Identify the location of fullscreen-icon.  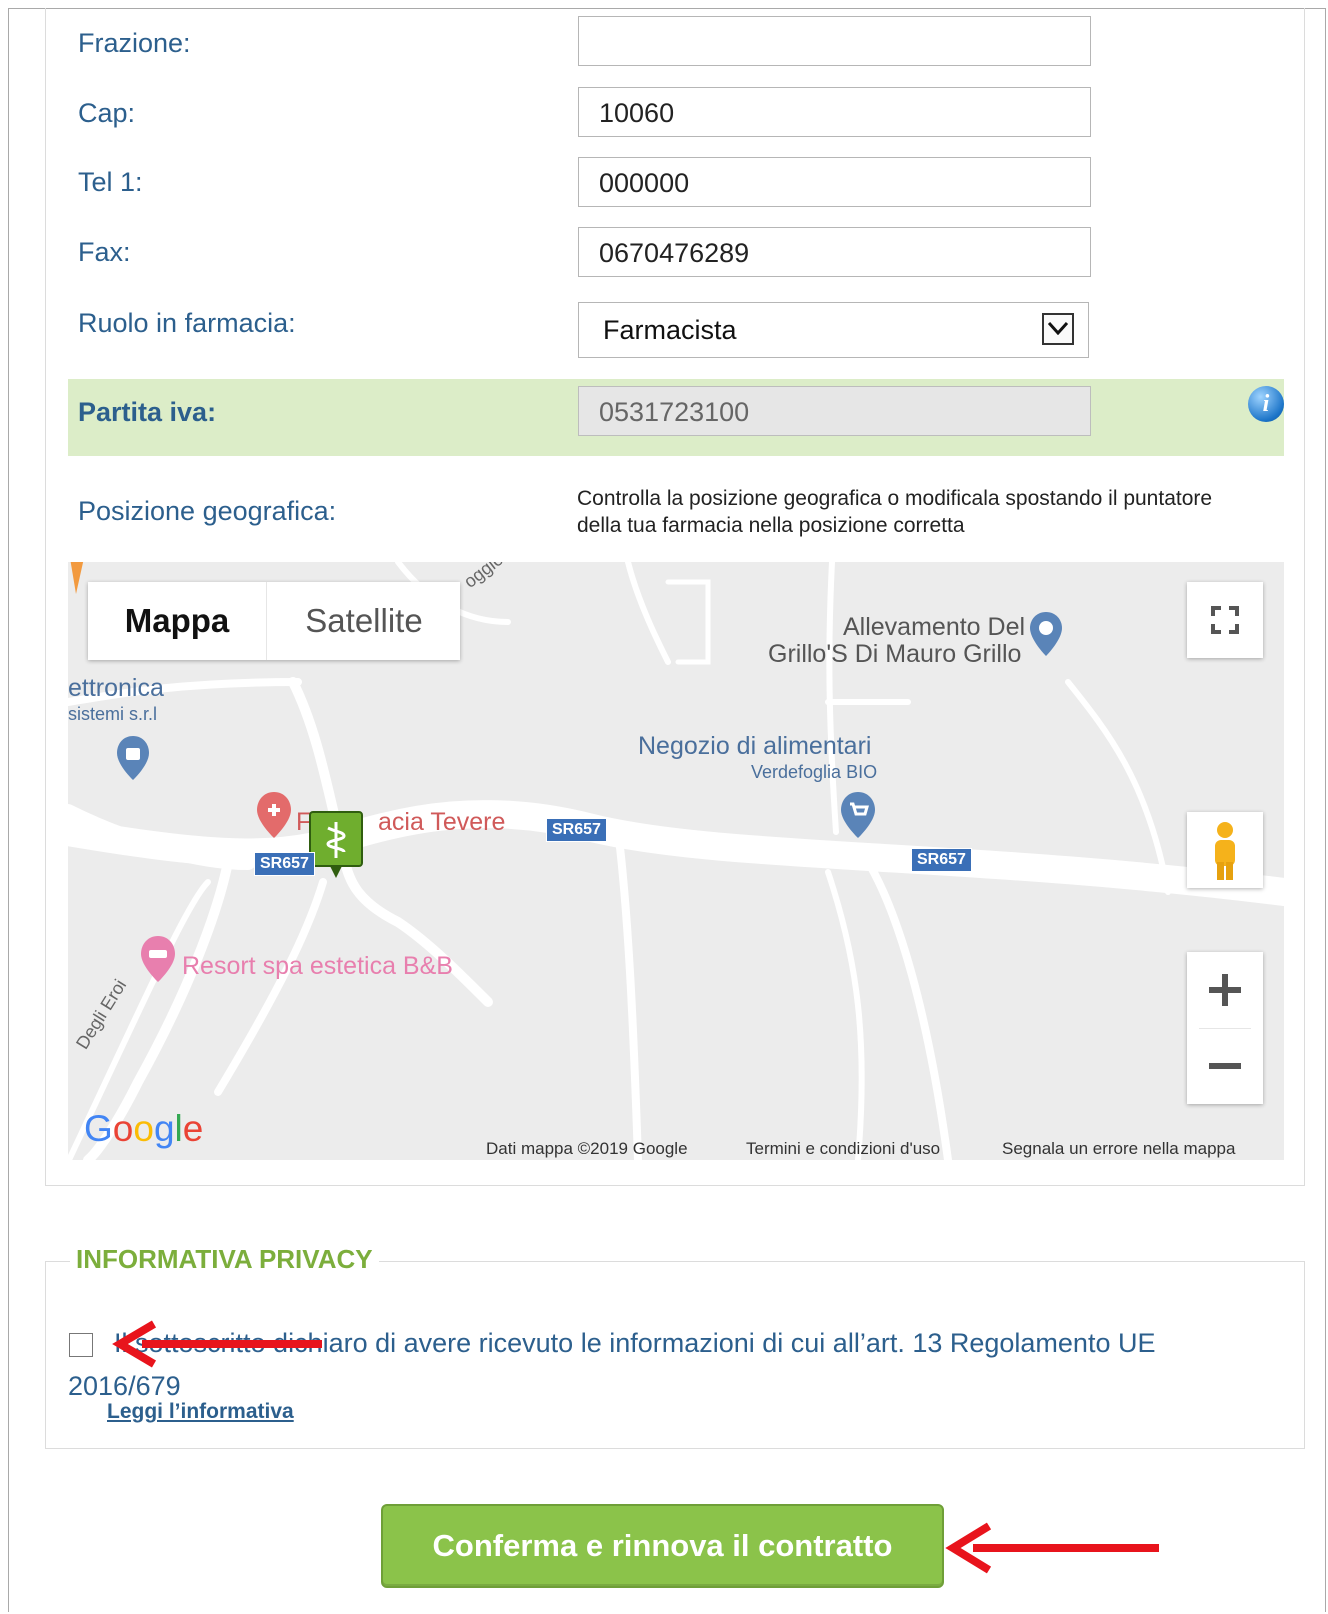
(1225, 620).